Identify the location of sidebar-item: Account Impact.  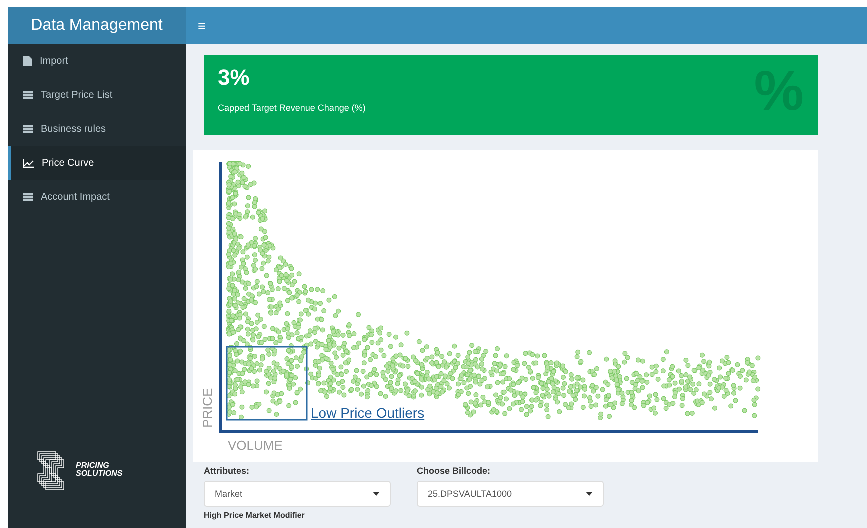
(97, 197).